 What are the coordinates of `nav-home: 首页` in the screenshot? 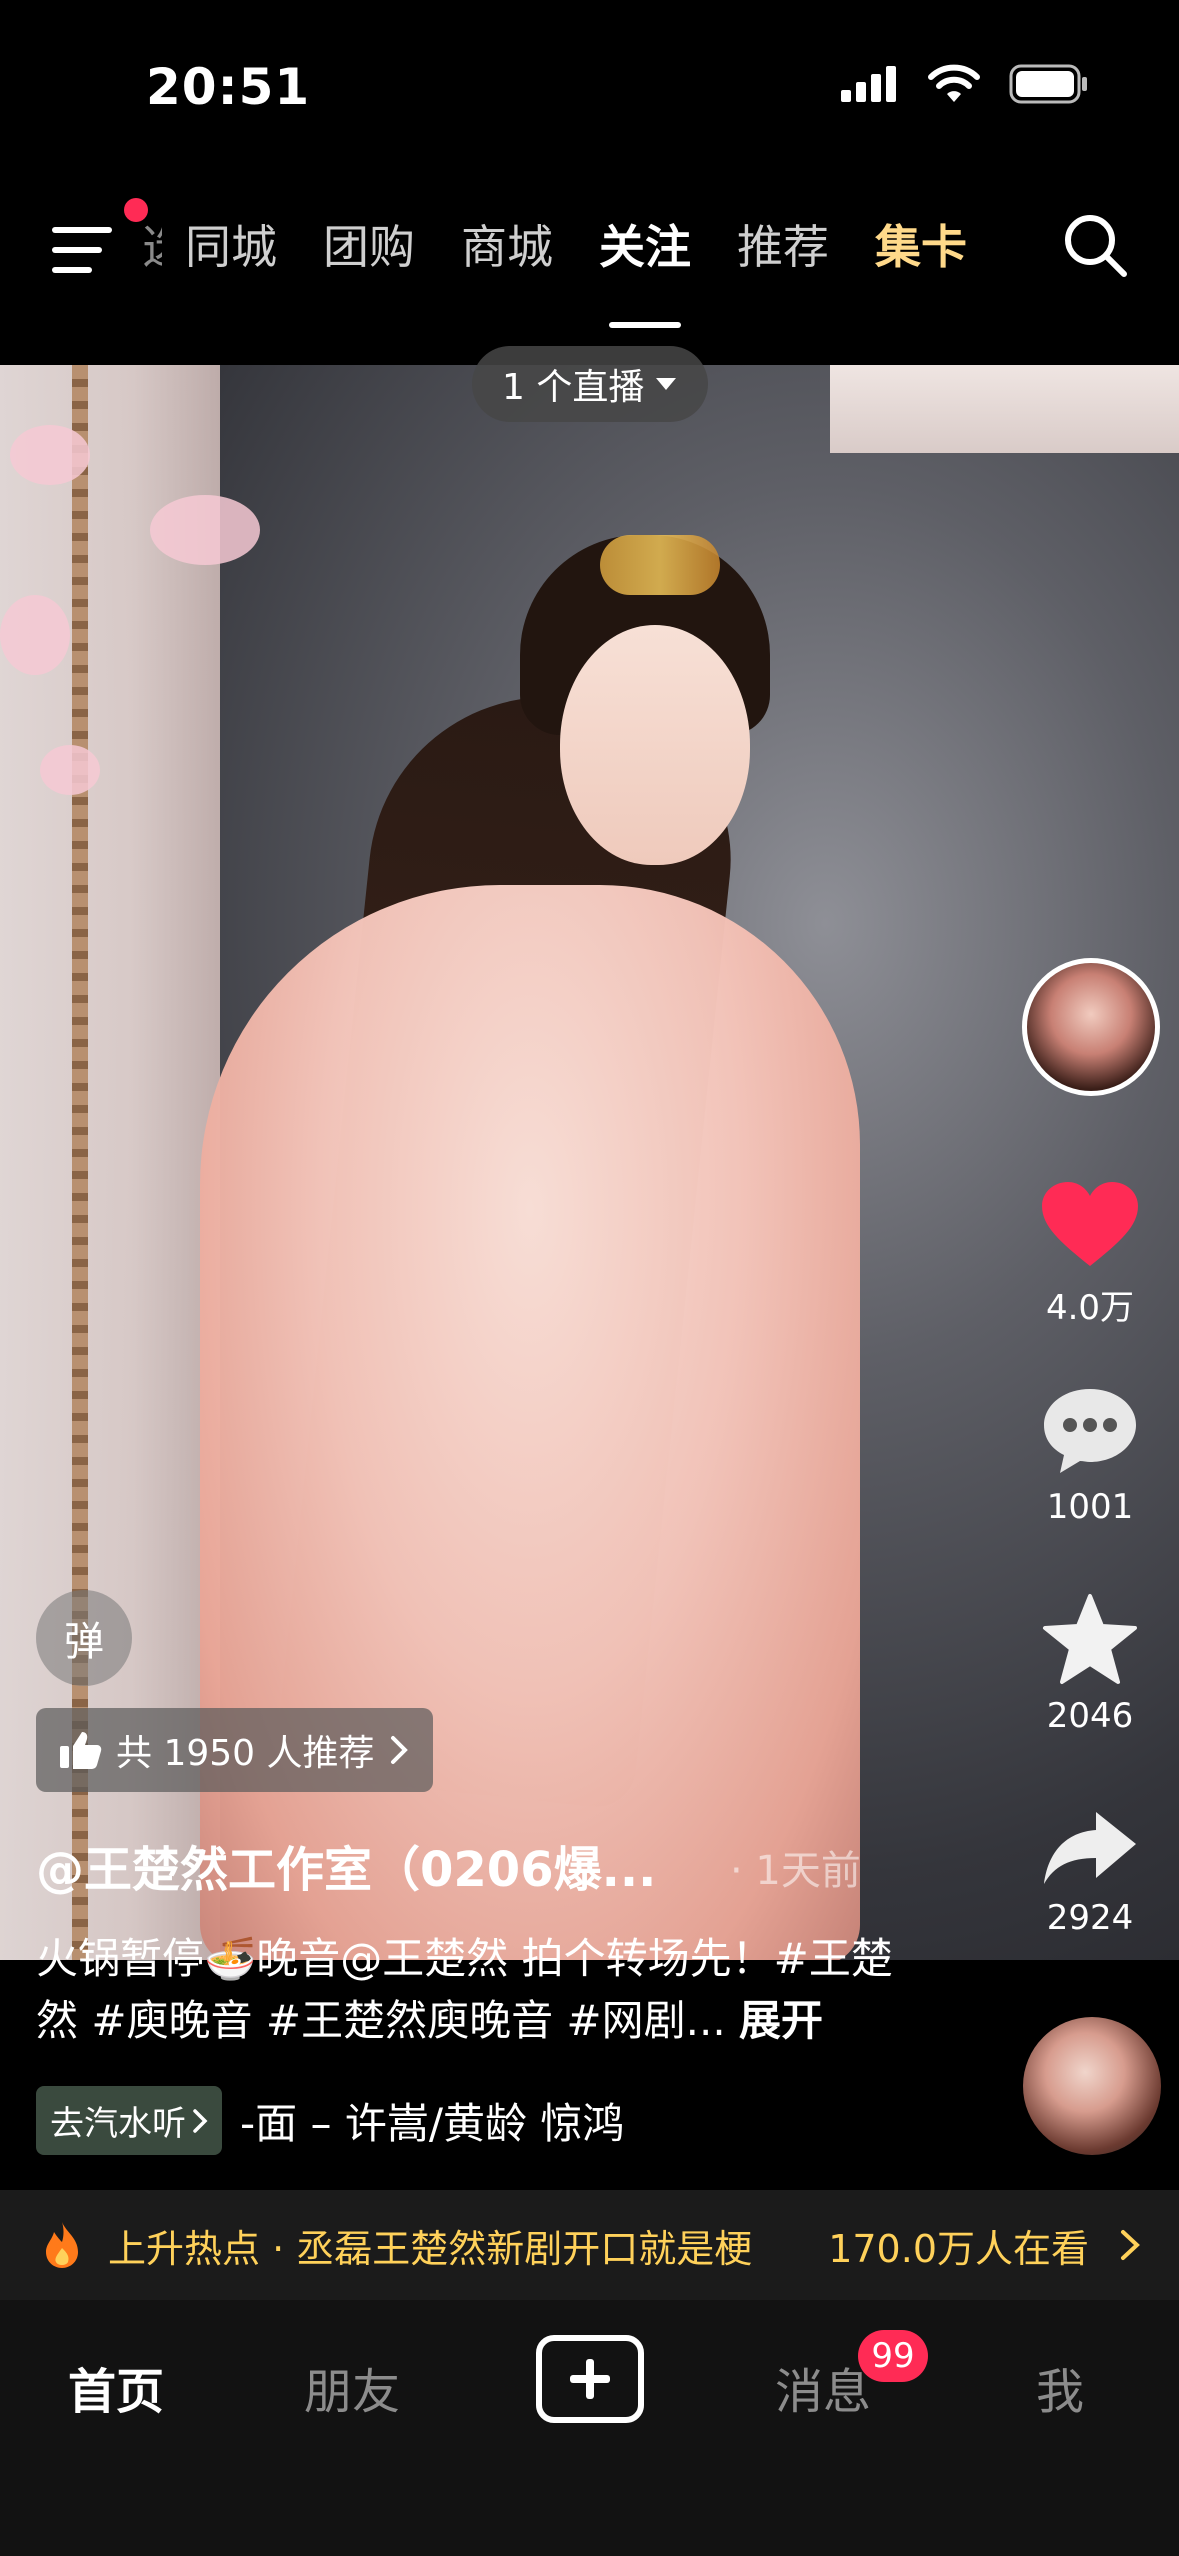 It's located at (116, 2387).